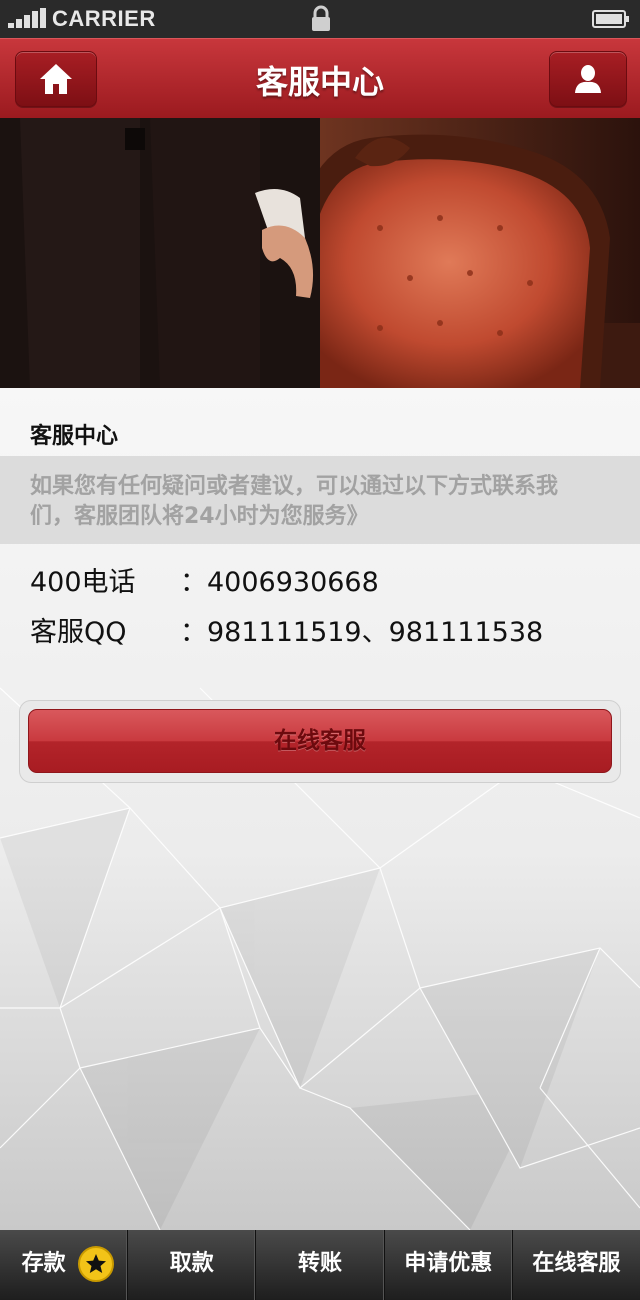  Describe the element at coordinates (96, 1264) in the screenshot. I see `star-icon` at that location.